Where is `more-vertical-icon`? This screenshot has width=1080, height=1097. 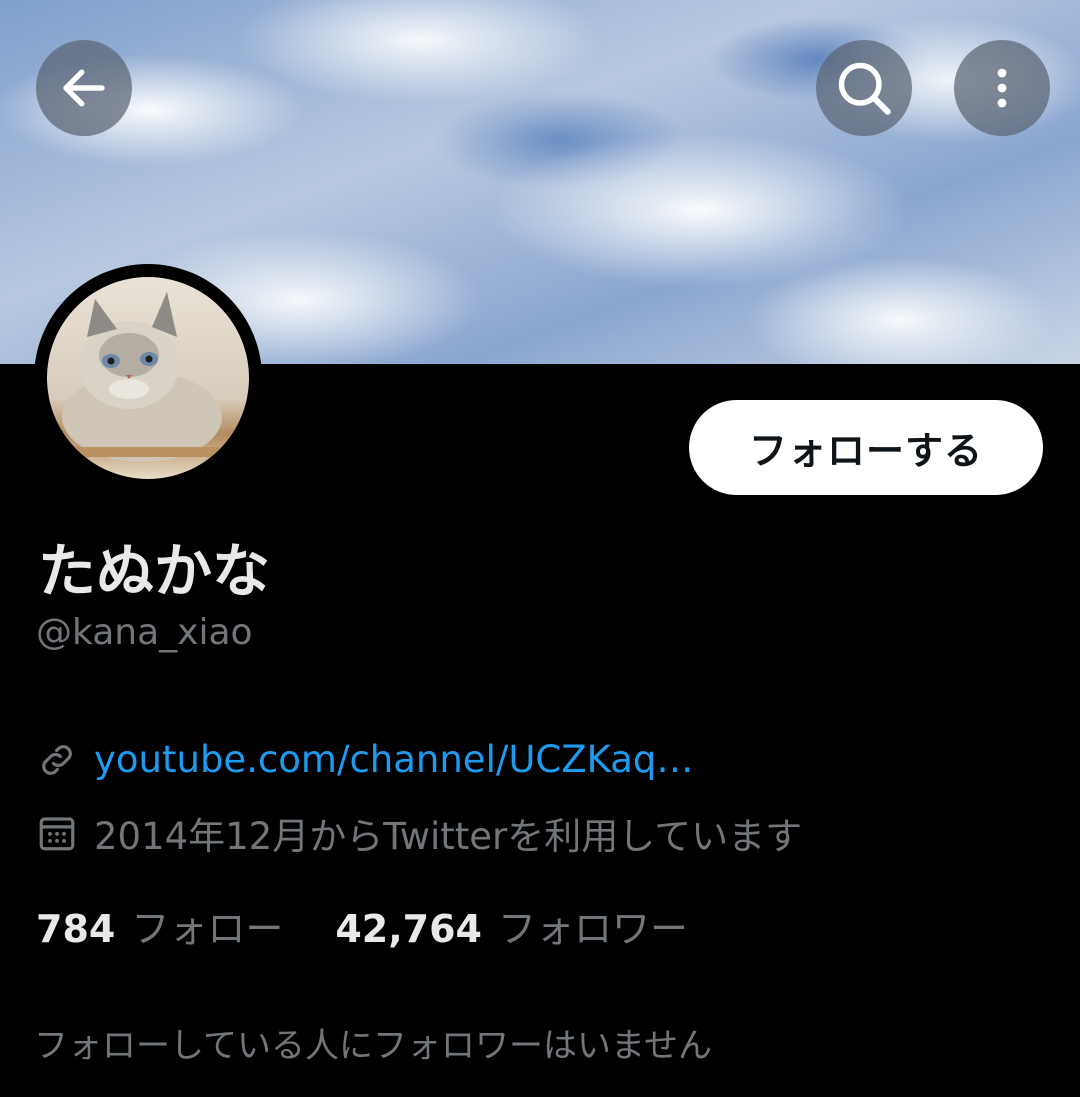 more-vertical-icon is located at coordinates (1002, 88).